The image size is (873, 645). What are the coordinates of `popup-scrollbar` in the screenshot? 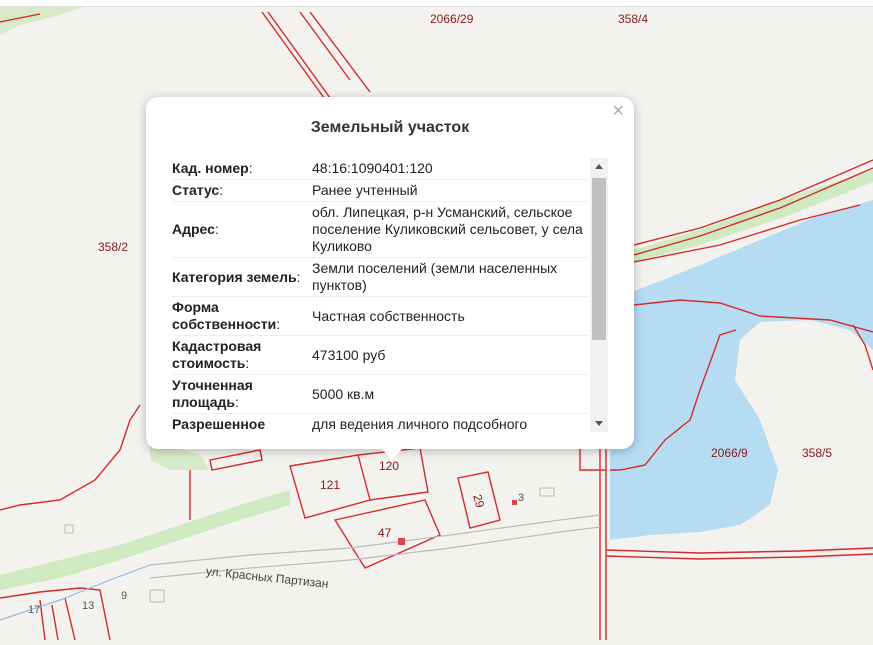 It's located at (599, 295).